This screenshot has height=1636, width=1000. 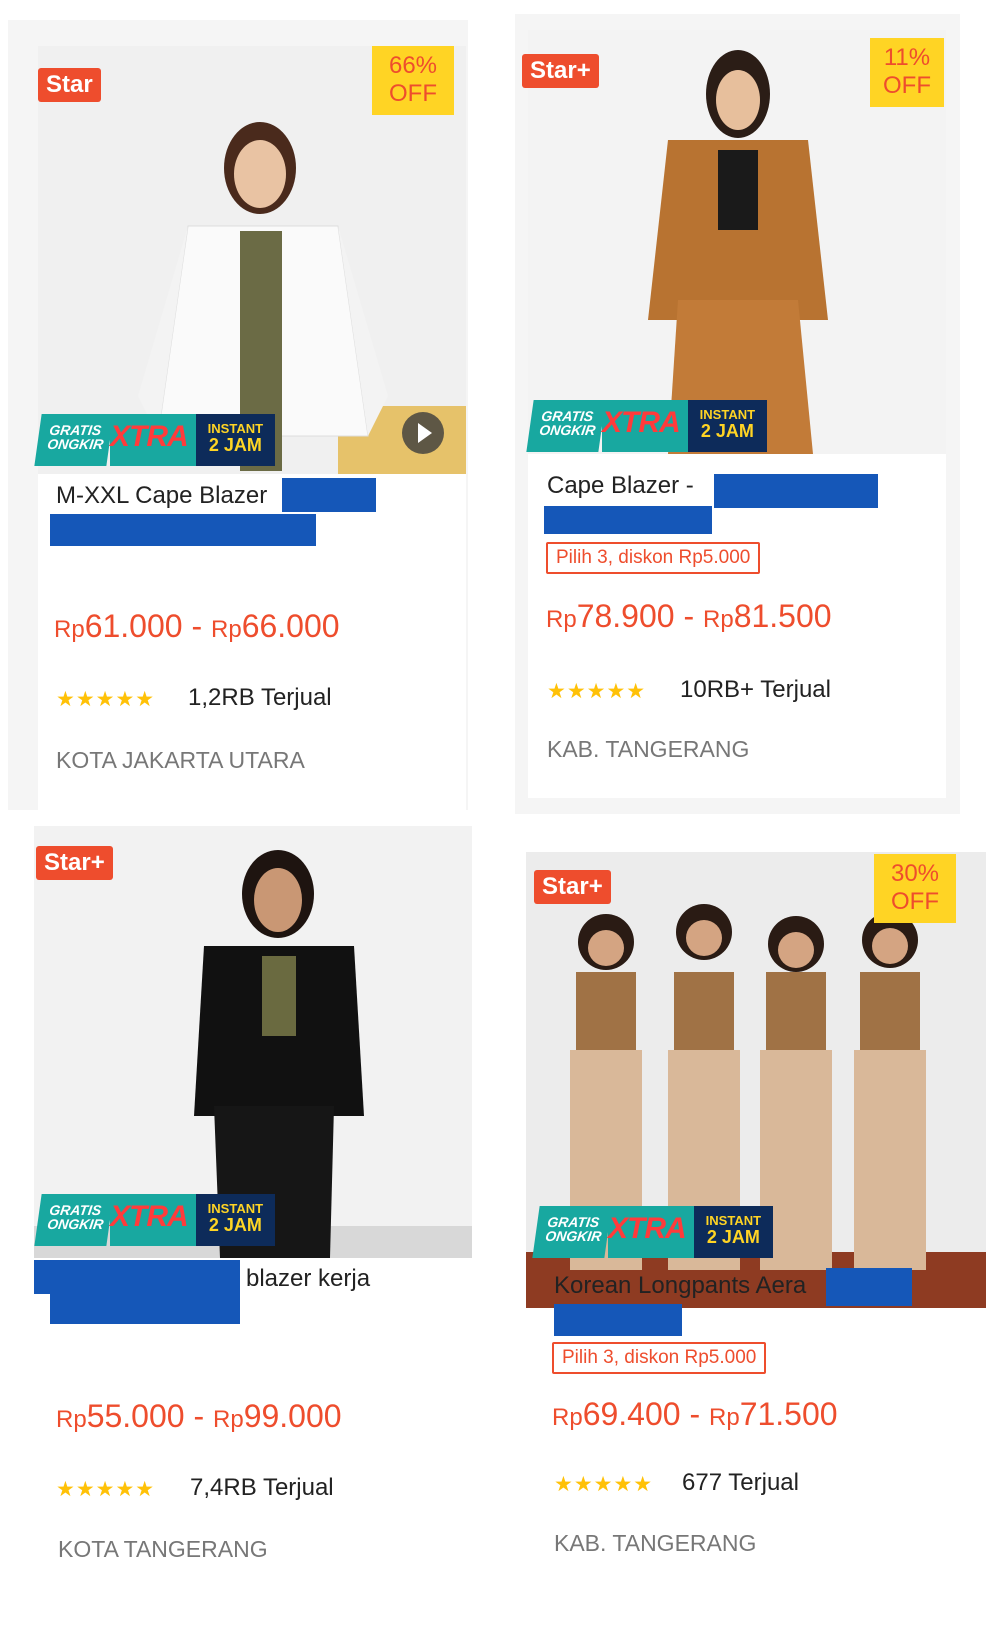 I want to click on price-range: Rp61.000 - Rp66.000, so click(x=197, y=626).